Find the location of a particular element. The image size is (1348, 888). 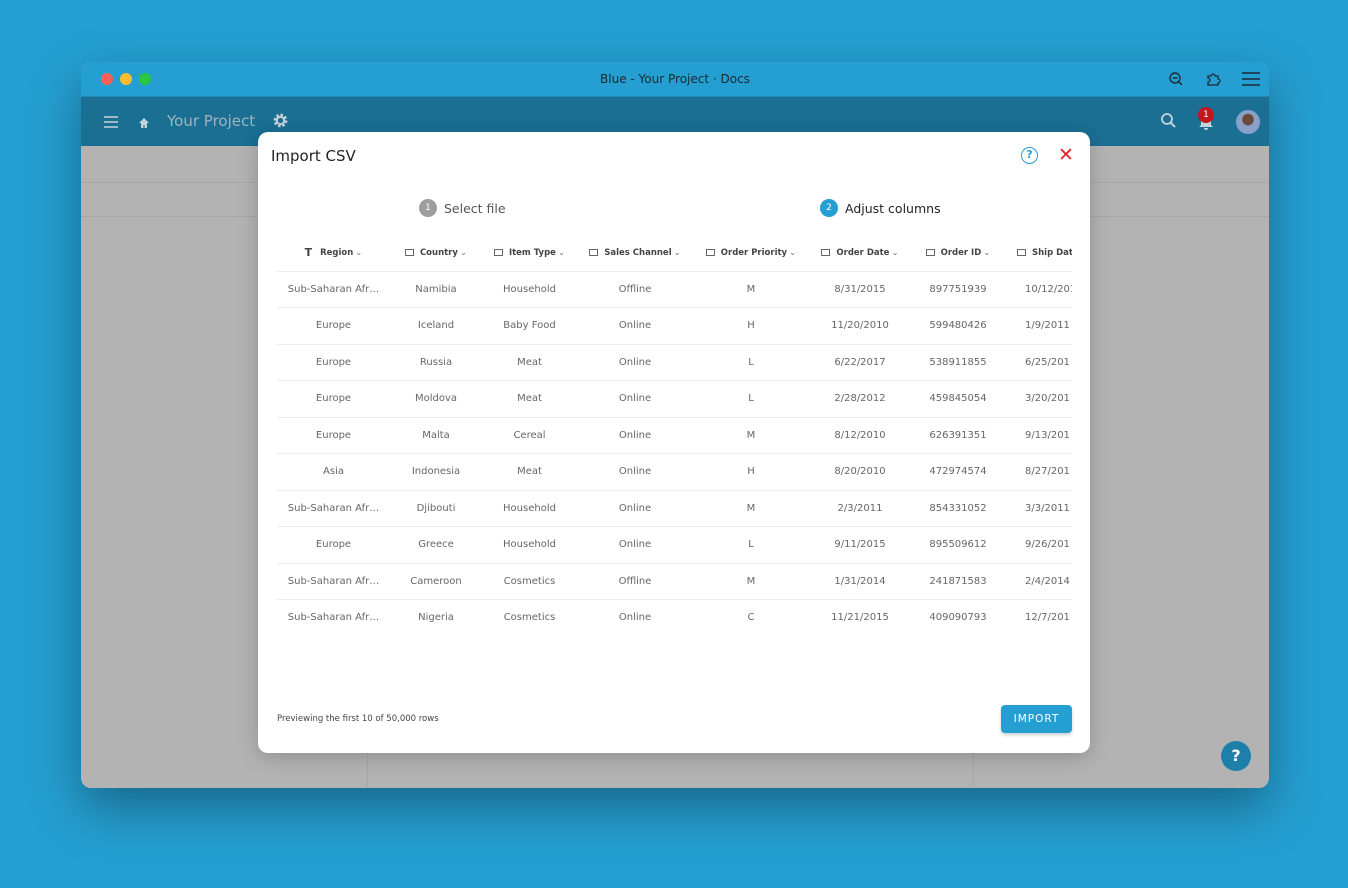

settings-gear-icon is located at coordinates (280, 122).